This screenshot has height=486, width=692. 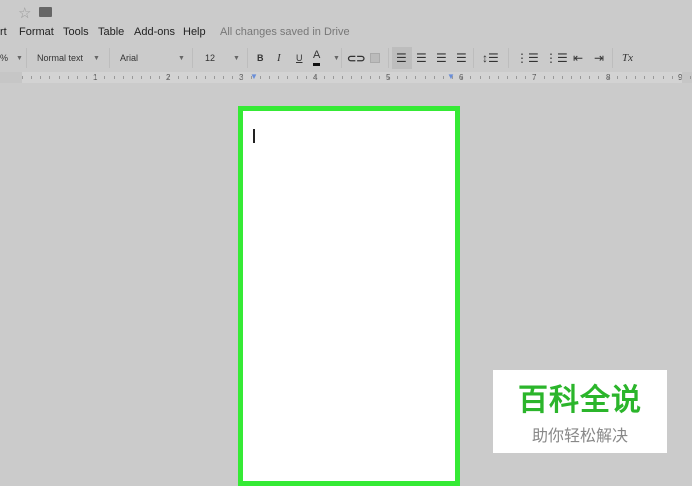 I want to click on line-spacing-icon: ↕☰, so click(x=490, y=58).